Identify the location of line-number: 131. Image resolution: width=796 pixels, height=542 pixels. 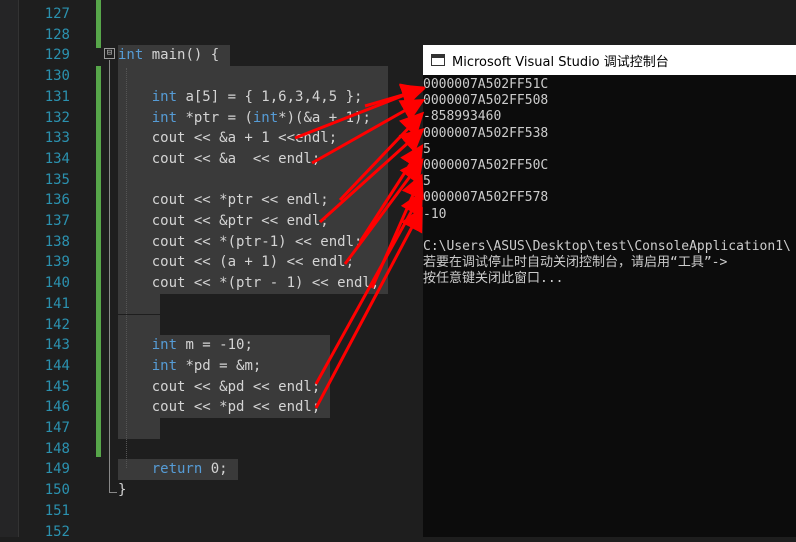
(48, 97).